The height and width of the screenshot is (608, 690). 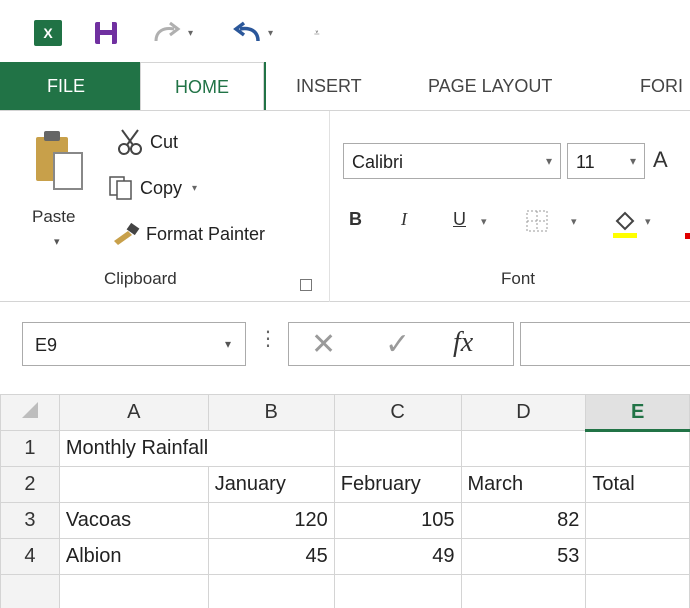 I want to click on save-button, so click(x=106, y=33).